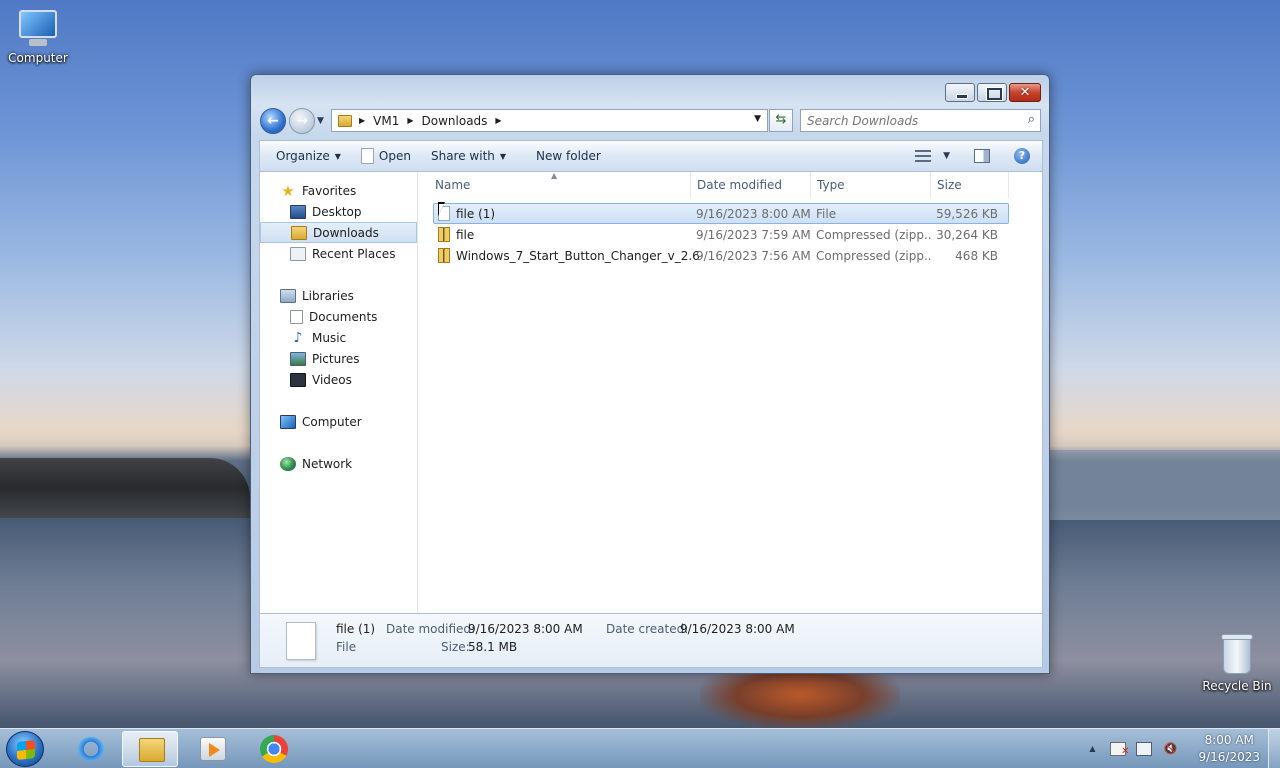  I want to click on nav-item-label: Desktop, so click(337, 211).